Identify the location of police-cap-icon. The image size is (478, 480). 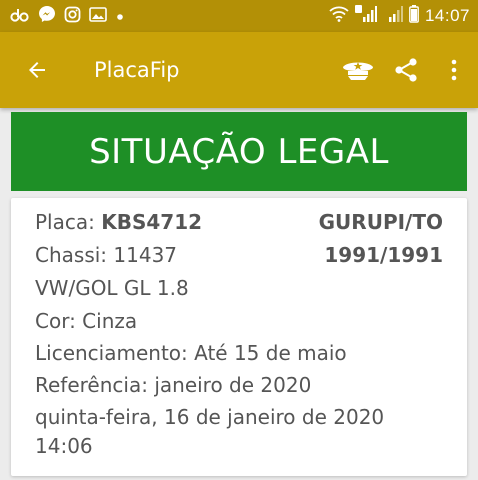
(358, 71).